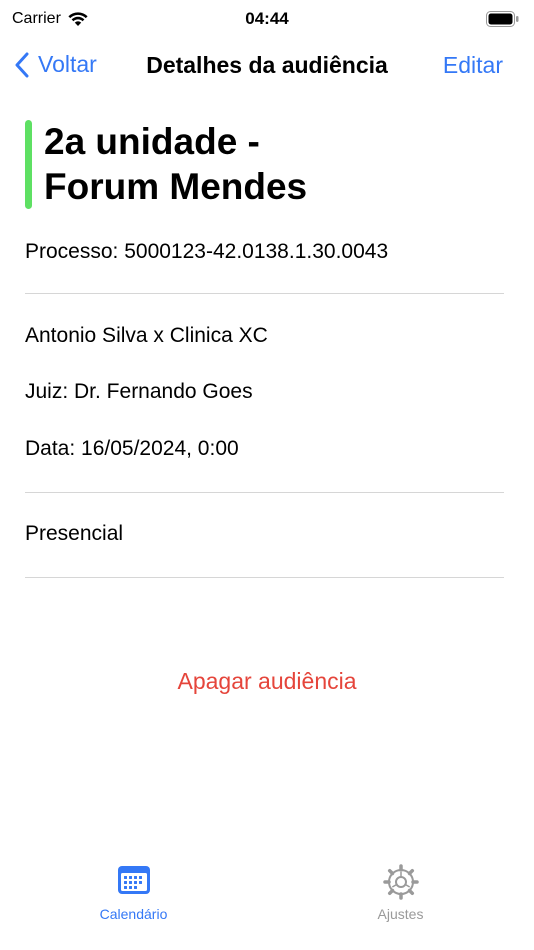 The width and height of the screenshot is (534, 950). I want to click on gear-icon, so click(400, 882).